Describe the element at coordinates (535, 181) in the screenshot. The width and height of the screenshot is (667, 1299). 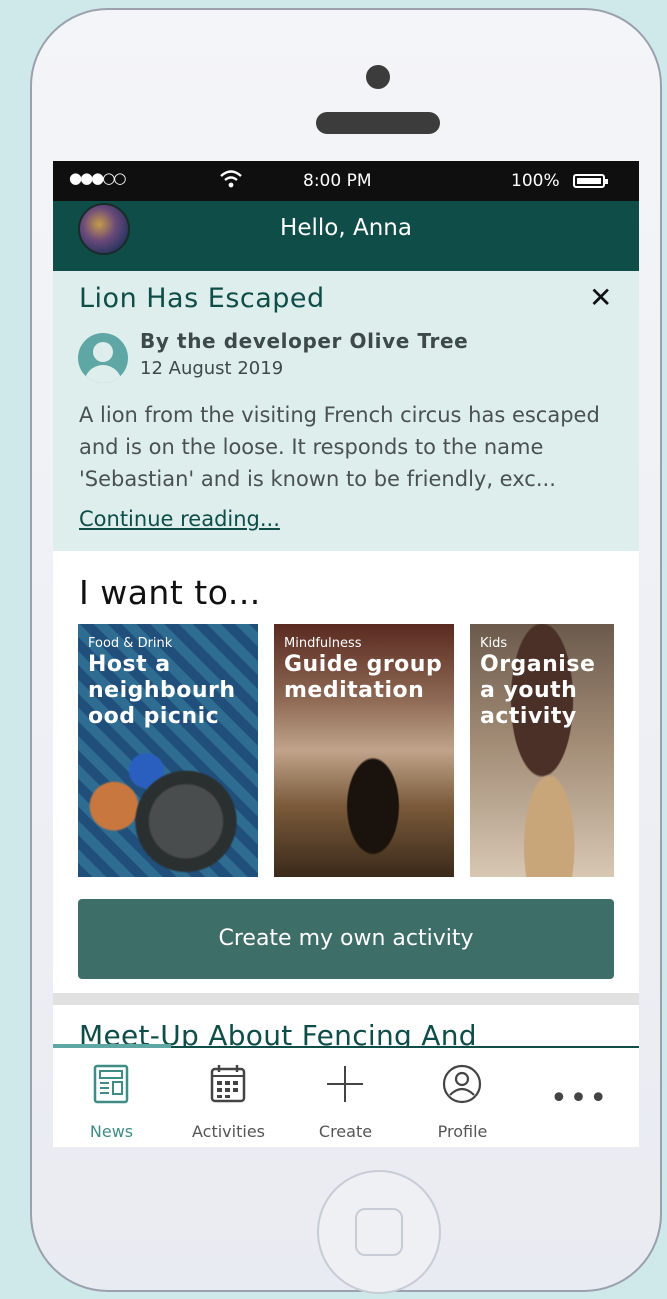
I see `battery-percent: 100%` at that location.